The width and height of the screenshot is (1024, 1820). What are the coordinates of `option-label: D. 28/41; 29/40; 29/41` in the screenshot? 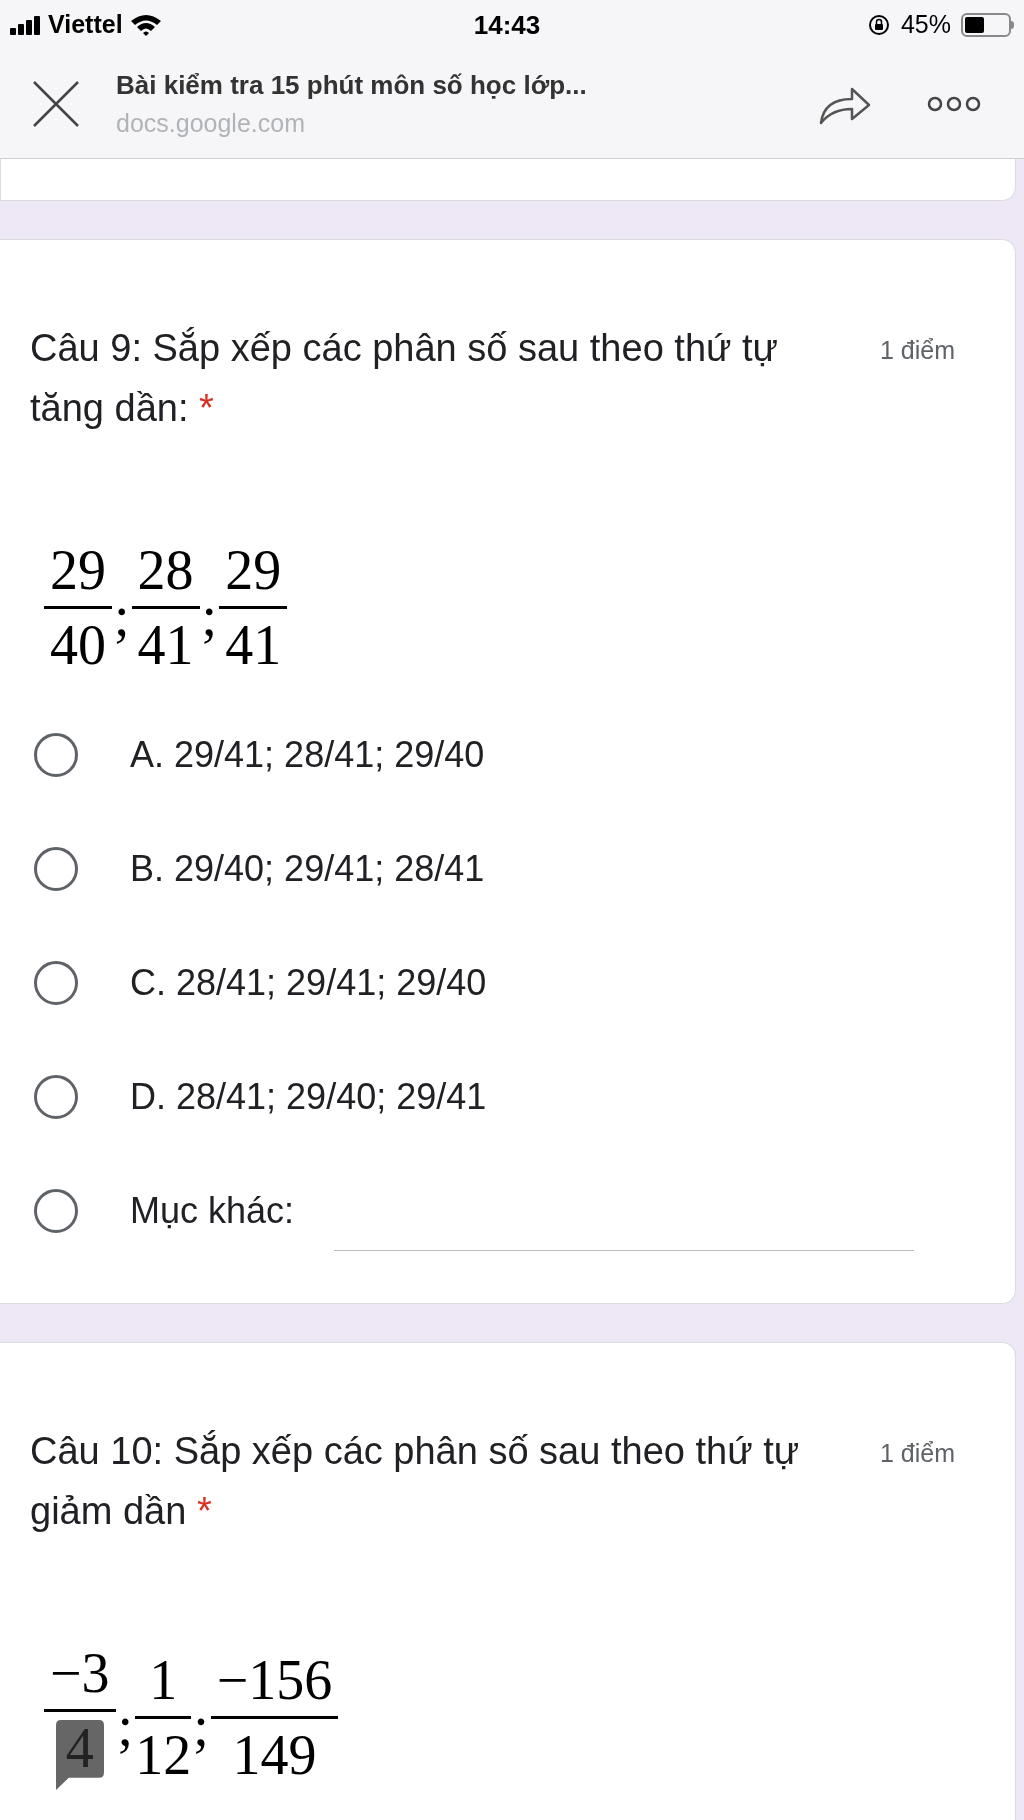 It's located at (308, 1097).